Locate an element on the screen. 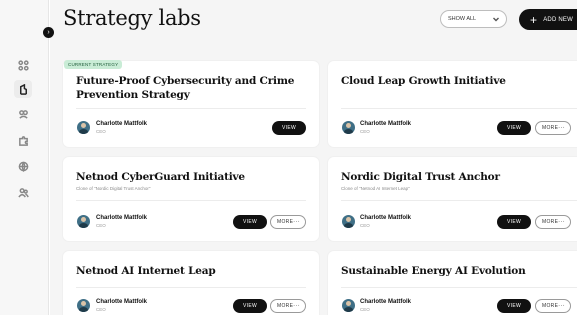  card-title: Sustainable Energy AI Evolution is located at coordinates (433, 271).